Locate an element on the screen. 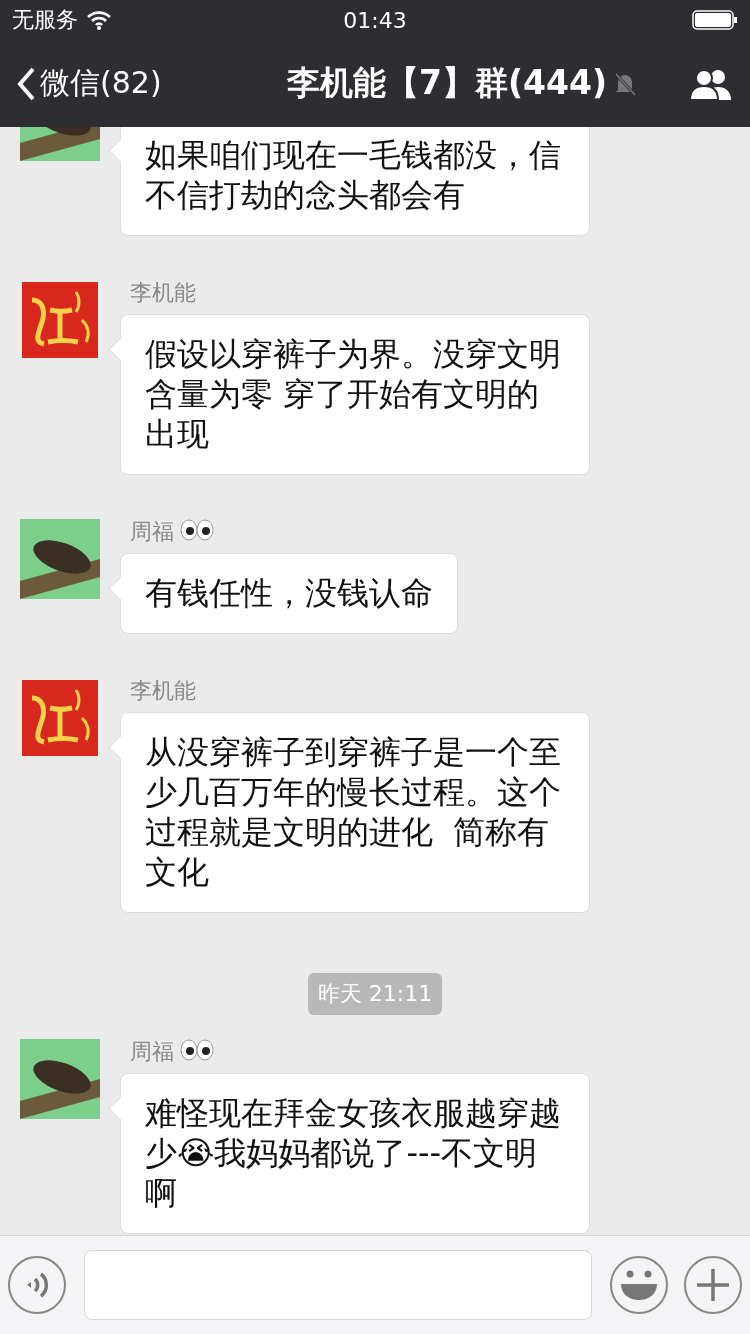  timestamp: 昨天 21:11 is located at coordinates (375, 994).